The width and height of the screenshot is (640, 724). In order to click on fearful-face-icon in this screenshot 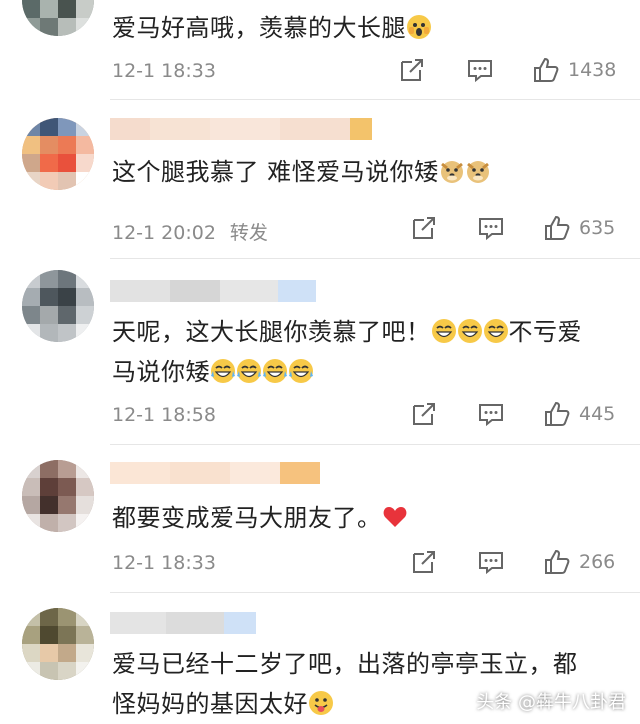, I will do `click(419, 27)`.